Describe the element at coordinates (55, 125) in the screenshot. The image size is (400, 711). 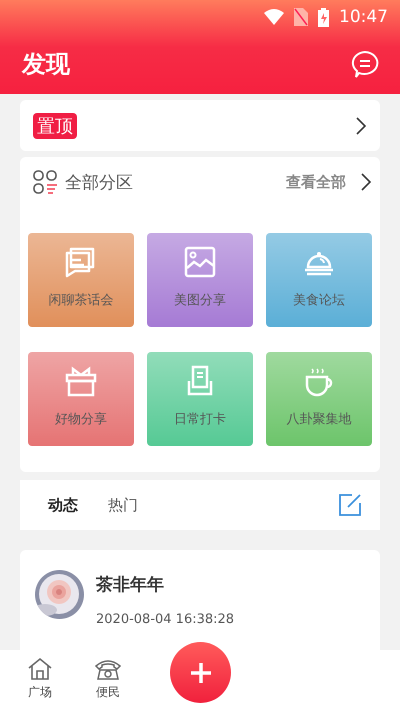
I see `pinned-tag: 置顶` at that location.